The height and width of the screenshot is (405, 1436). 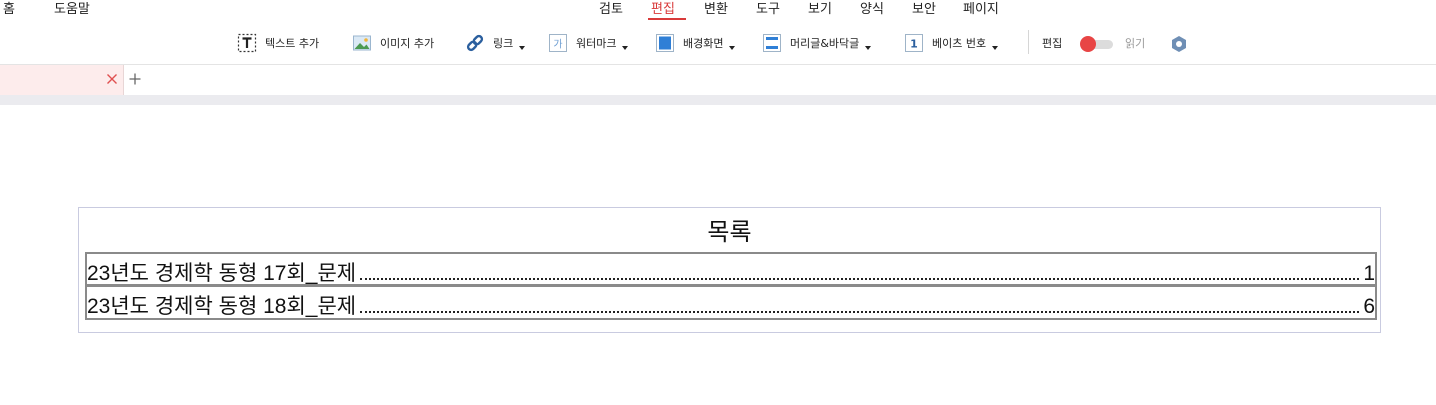 I want to click on background-icon, so click(x=665, y=43).